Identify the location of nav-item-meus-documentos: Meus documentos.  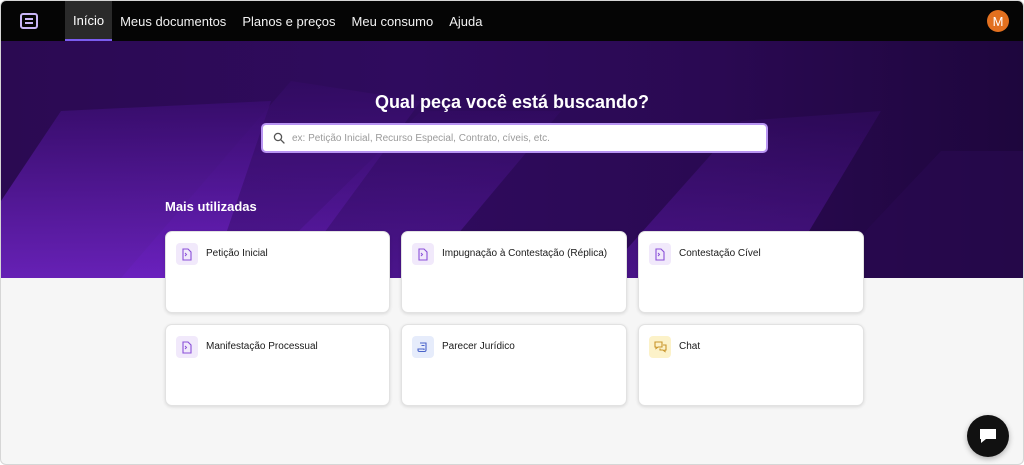
(173, 21).